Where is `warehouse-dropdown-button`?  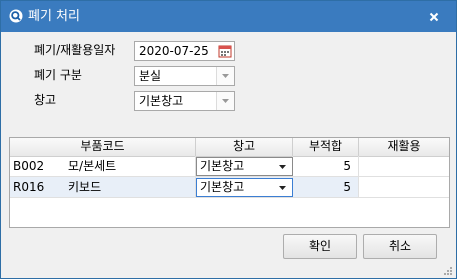
warehouse-dropdown-button is located at coordinates (225, 101).